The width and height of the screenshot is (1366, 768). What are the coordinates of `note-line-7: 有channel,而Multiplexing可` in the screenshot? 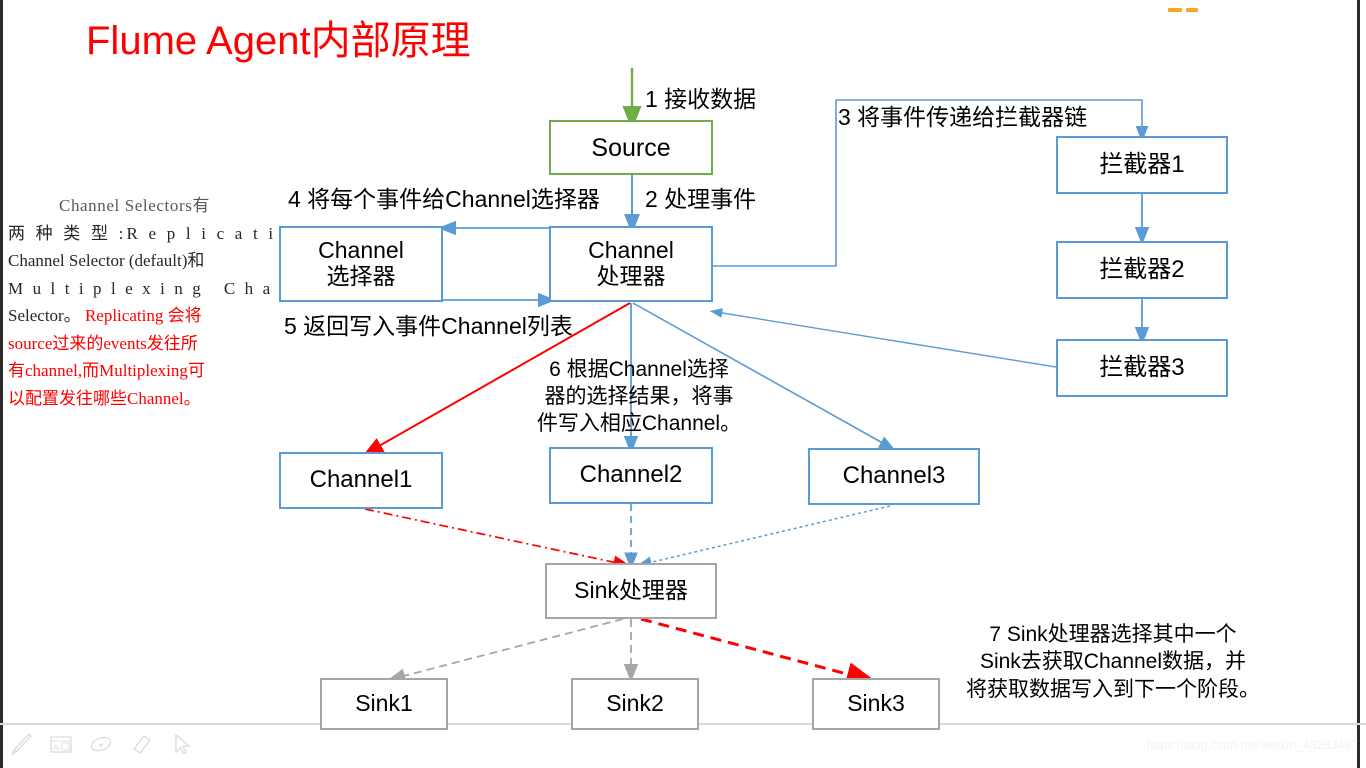 It's located at (106, 371).